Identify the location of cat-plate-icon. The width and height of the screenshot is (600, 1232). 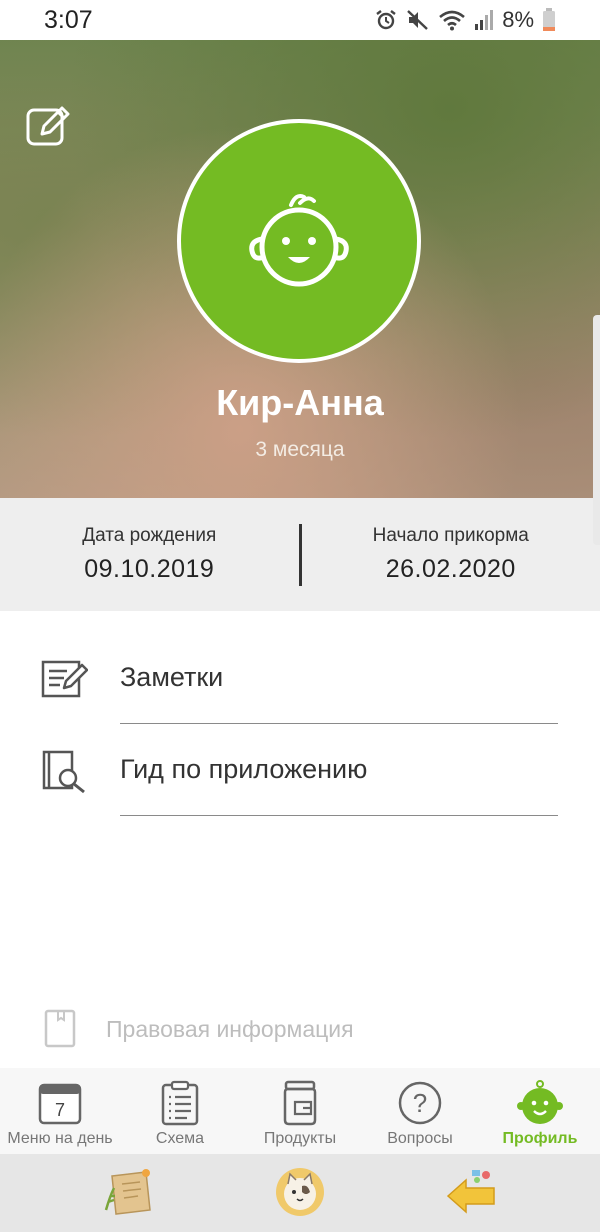
(300, 1192).